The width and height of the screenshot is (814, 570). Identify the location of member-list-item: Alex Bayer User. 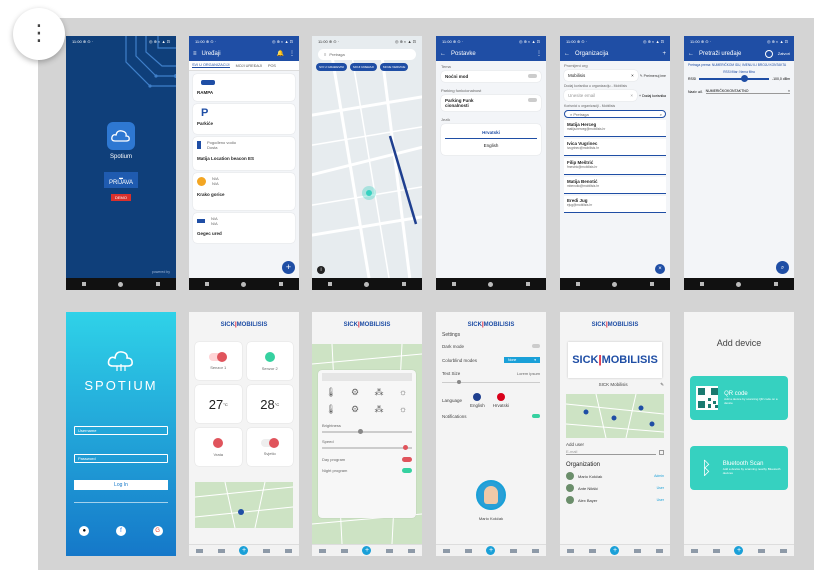
(615, 500).